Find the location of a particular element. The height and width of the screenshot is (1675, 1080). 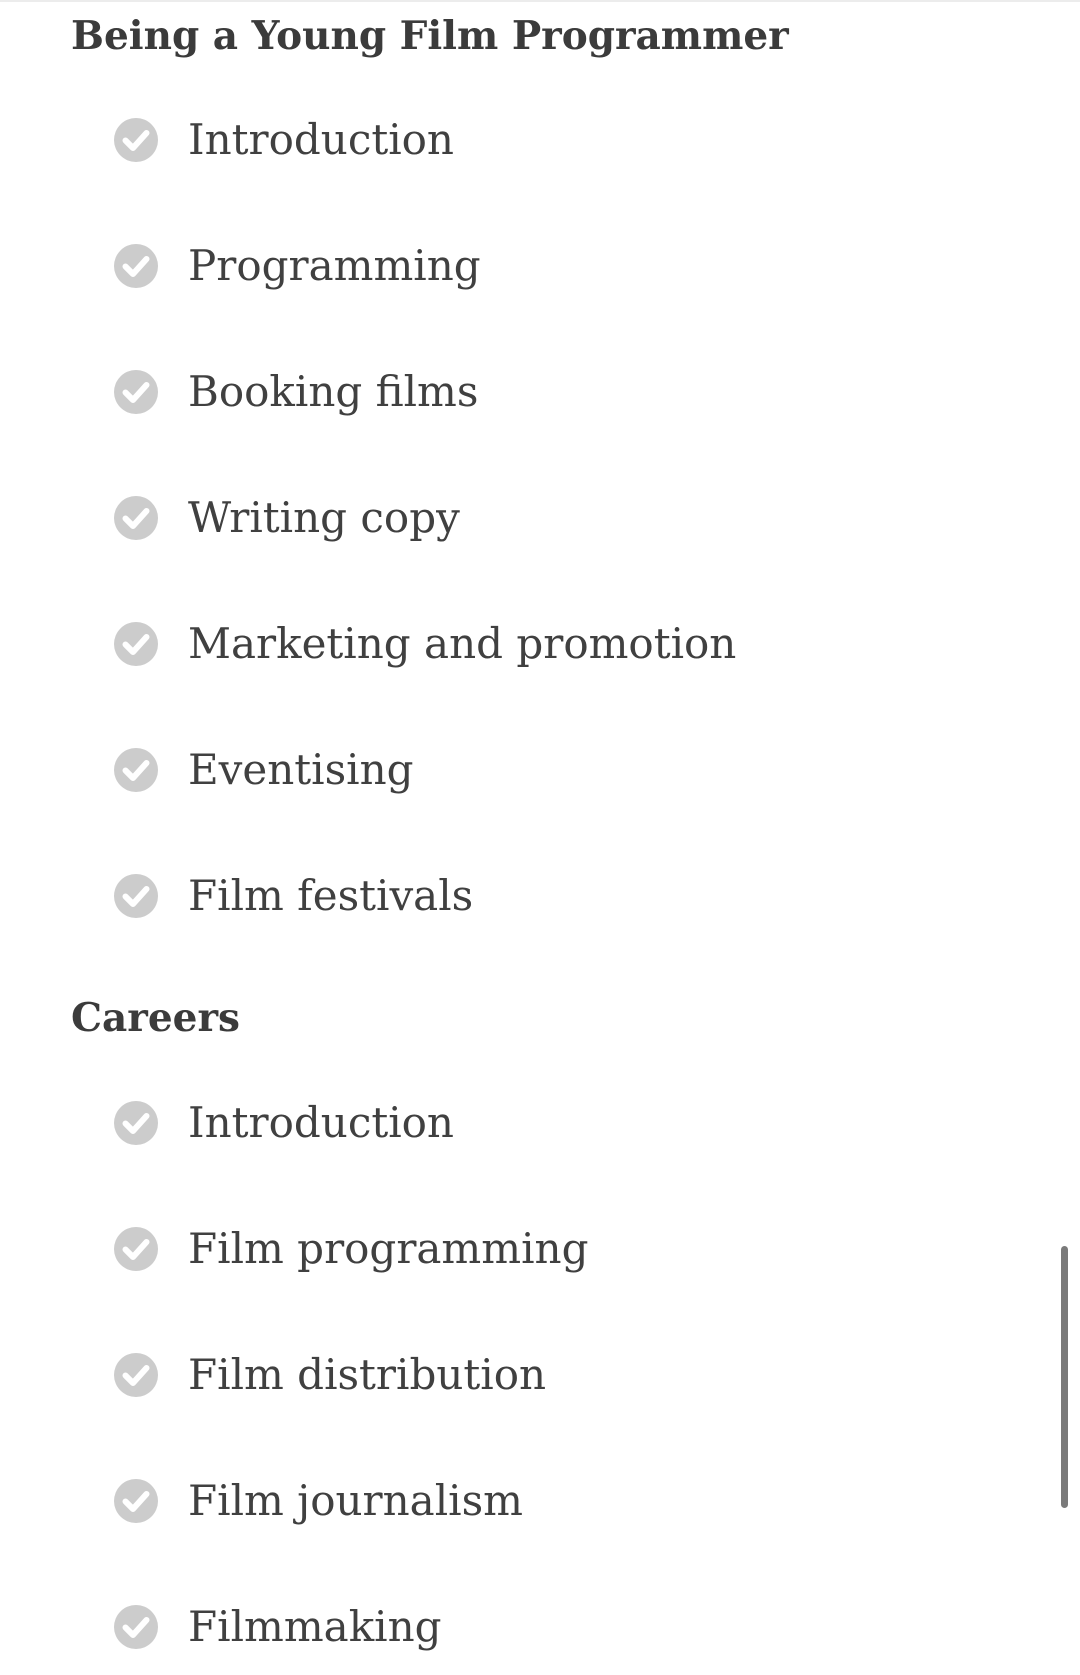

lesson-item-marketing-and-promotion: Marketing and promotion is located at coordinates (424, 644).